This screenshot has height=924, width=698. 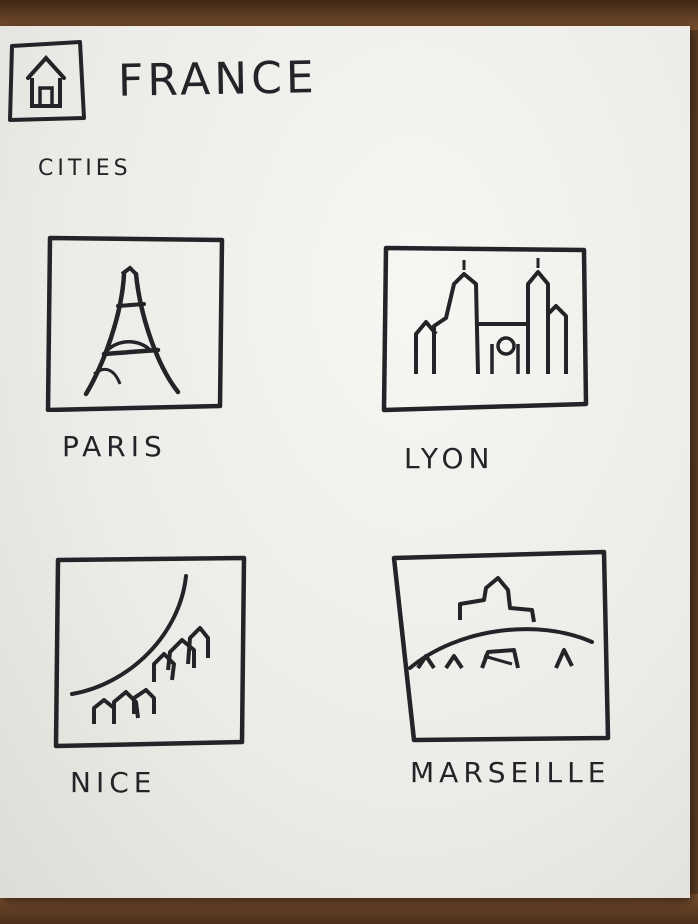 What do you see at coordinates (113, 782) in the screenshot?
I see `city-label-nice: NICE` at bounding box center [113, 782].